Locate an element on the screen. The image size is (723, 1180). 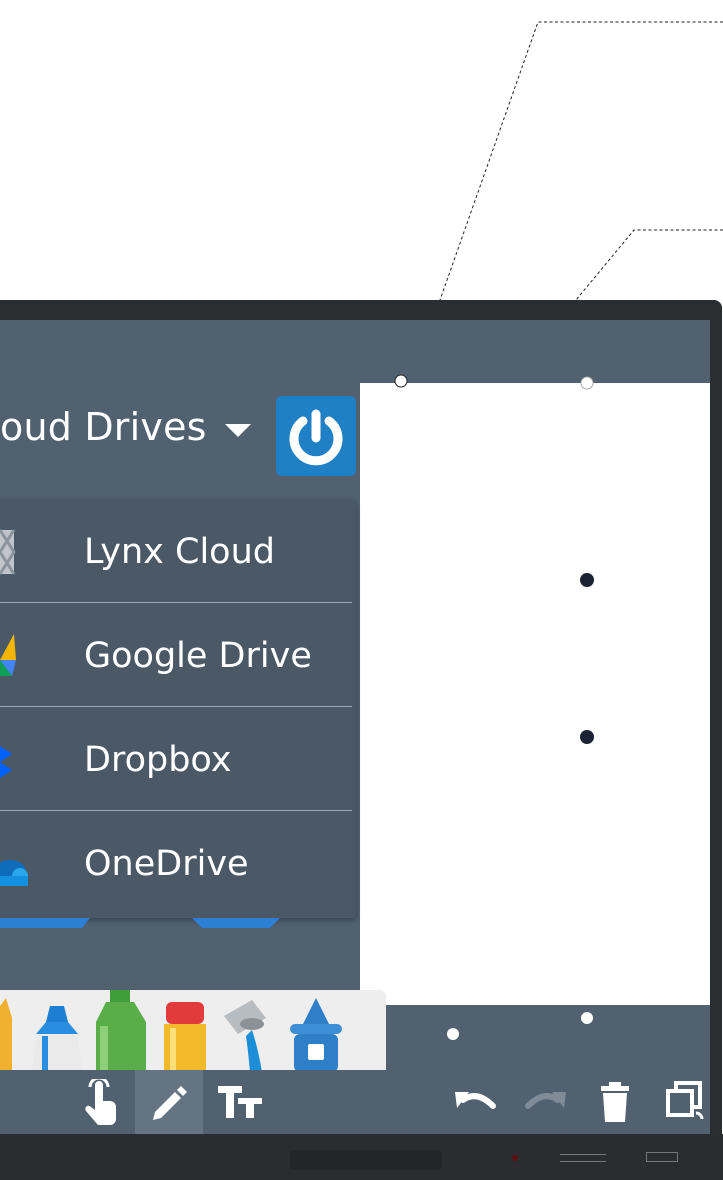
usb-ports is located at coordinates (662, 1157).